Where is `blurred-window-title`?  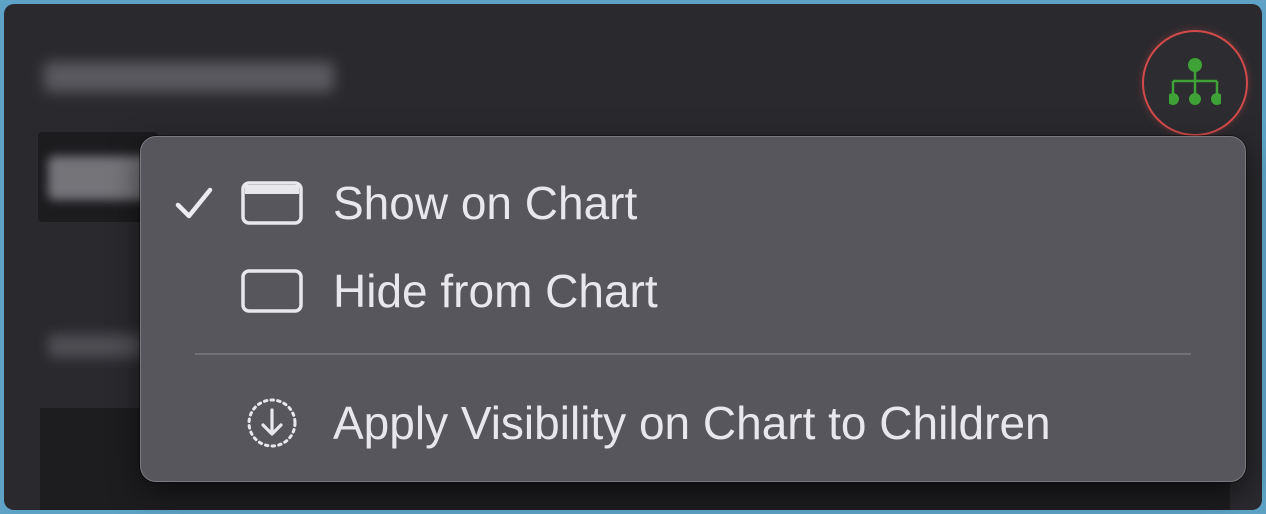 blurred-window-title is located at coordinates (189, 77).